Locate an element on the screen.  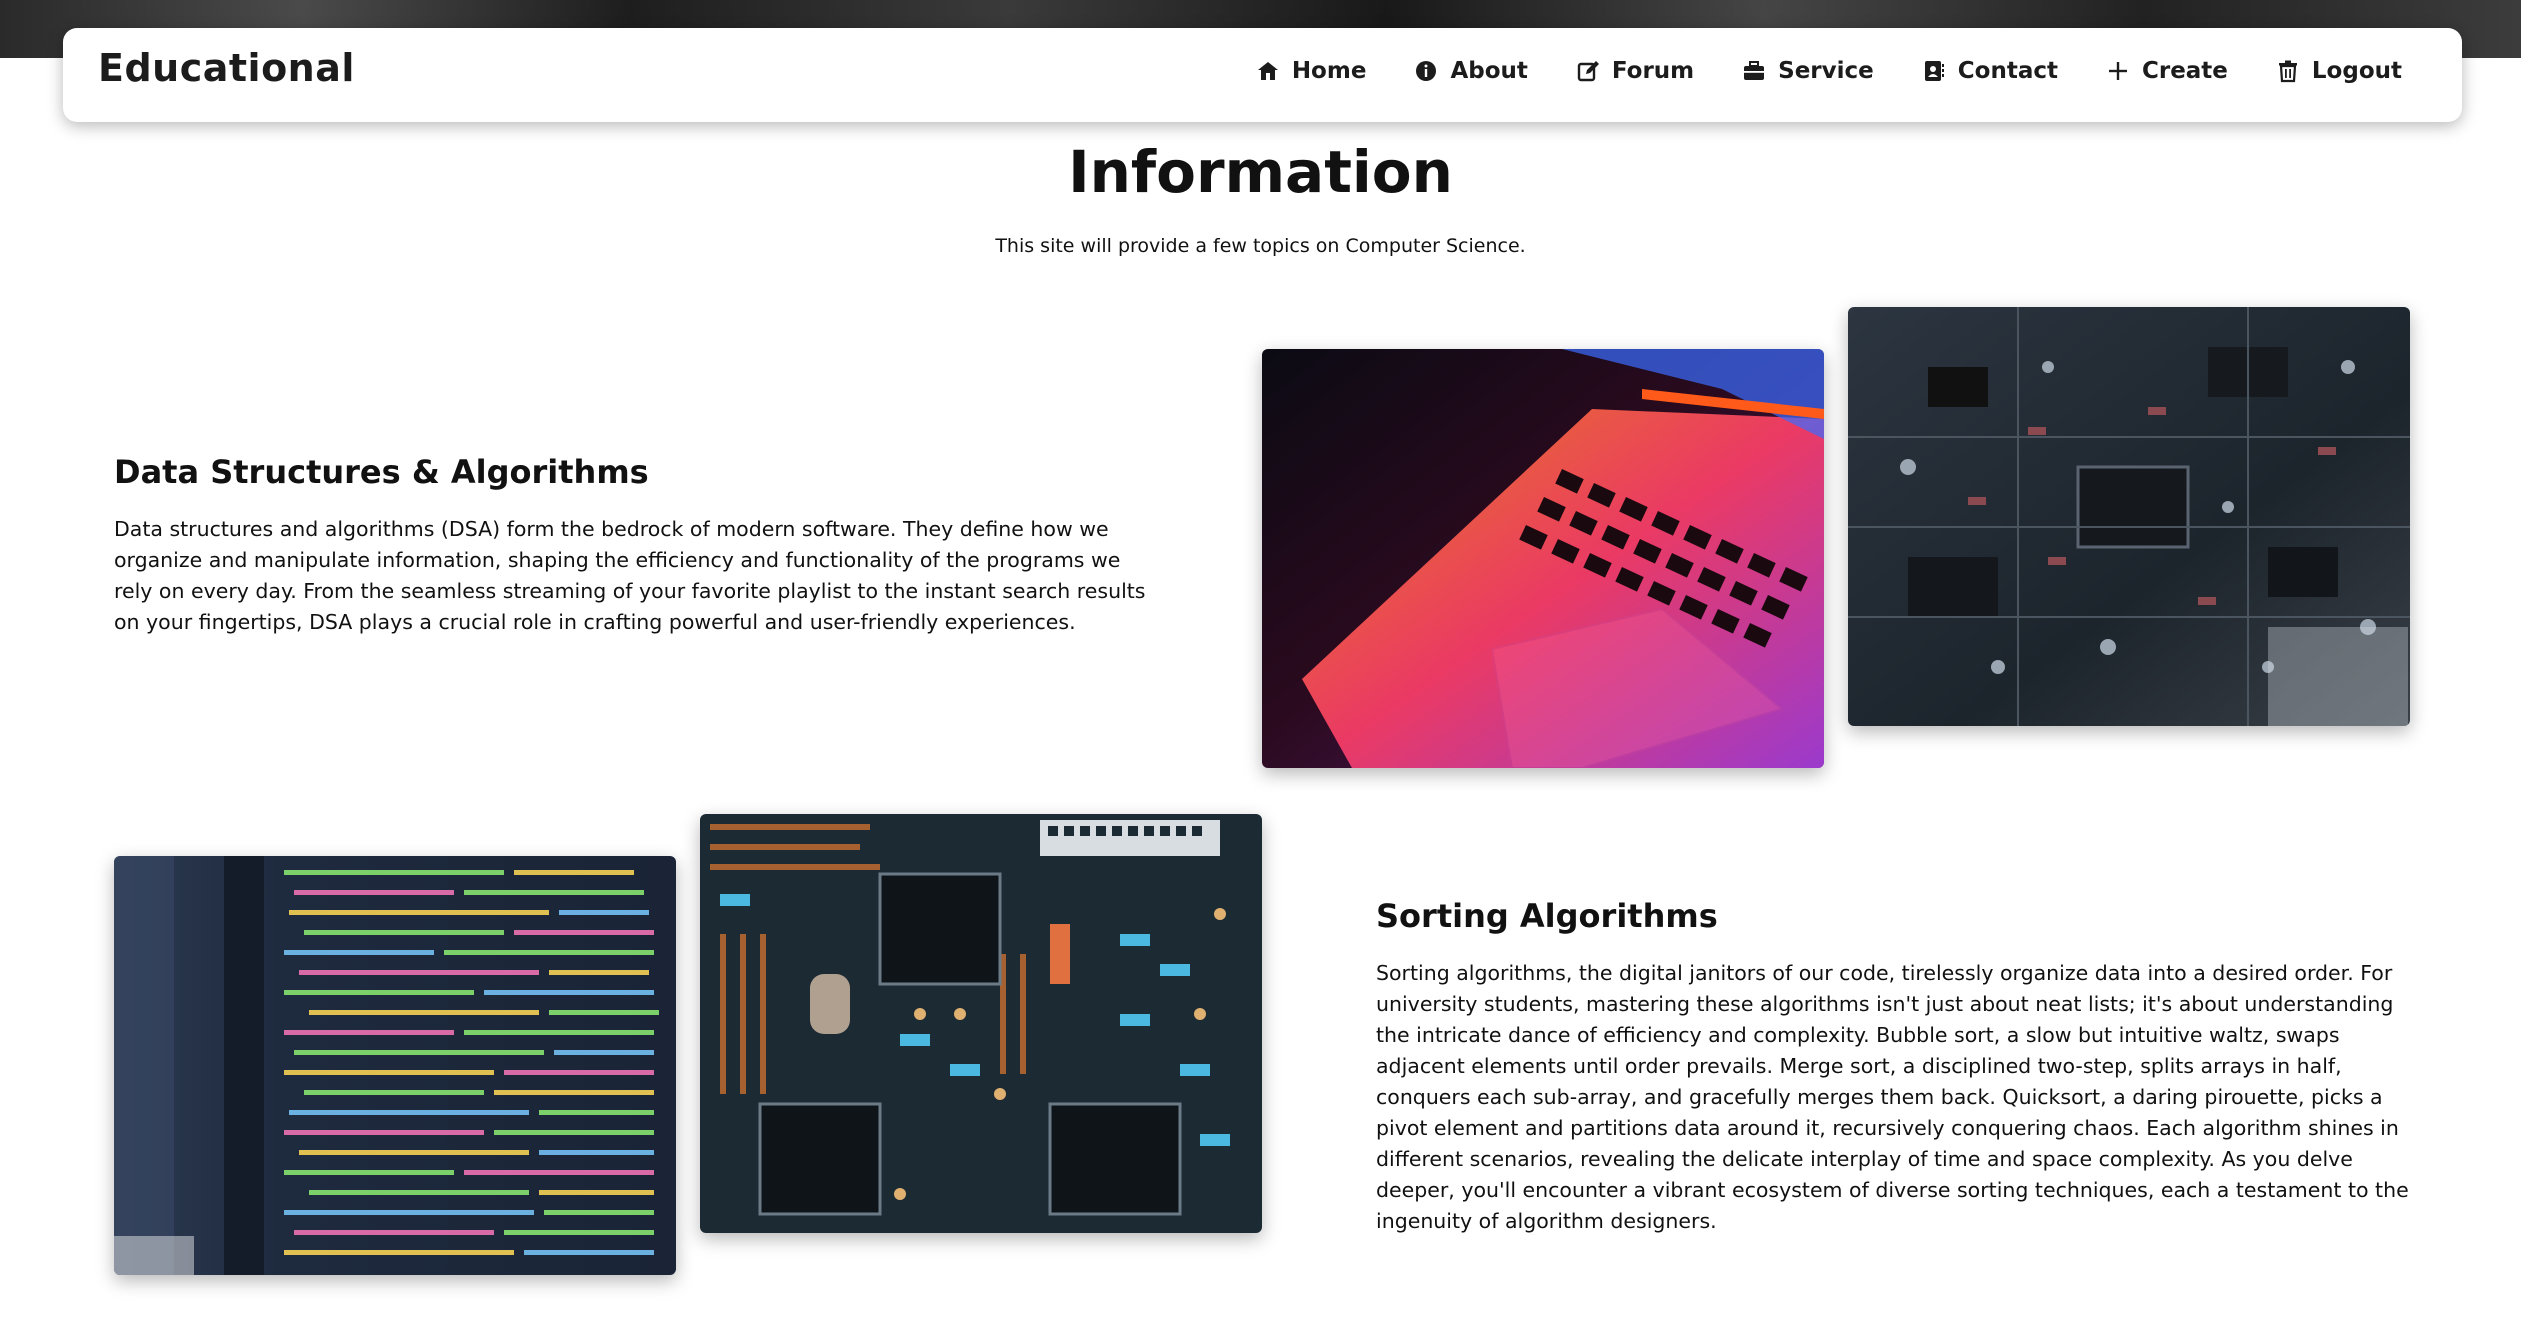
laptop-keyboard-photo is located at coordinates (1543, 558).